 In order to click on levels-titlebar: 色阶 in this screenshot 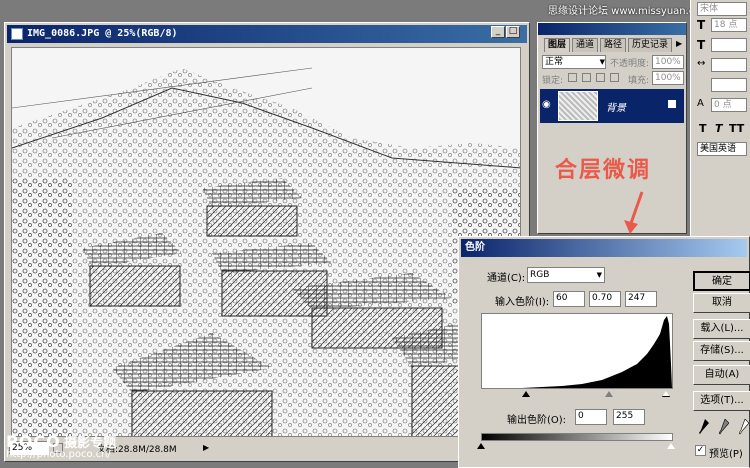, I will do `click(604, 248)`.